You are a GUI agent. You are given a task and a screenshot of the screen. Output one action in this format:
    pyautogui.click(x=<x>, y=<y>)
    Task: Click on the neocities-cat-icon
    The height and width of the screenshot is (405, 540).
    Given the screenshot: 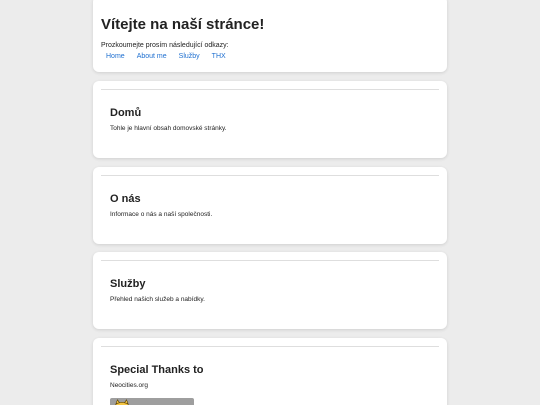 What is the action you would take?
    pyautogui.click(x=122, y=402)
    